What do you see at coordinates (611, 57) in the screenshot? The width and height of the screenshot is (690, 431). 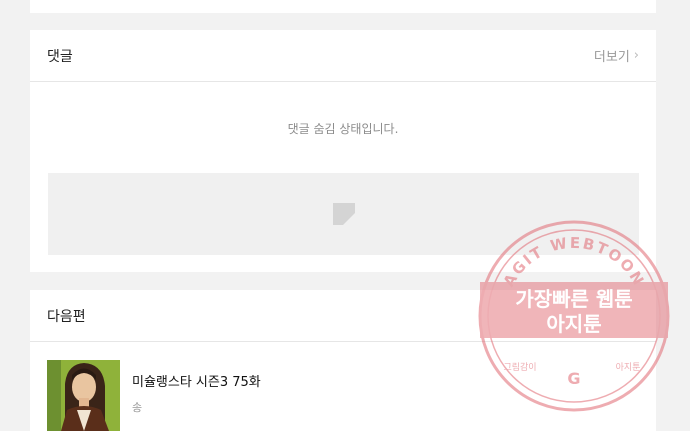 I see `more-label: 더보기` at bounding box center [611, 57].